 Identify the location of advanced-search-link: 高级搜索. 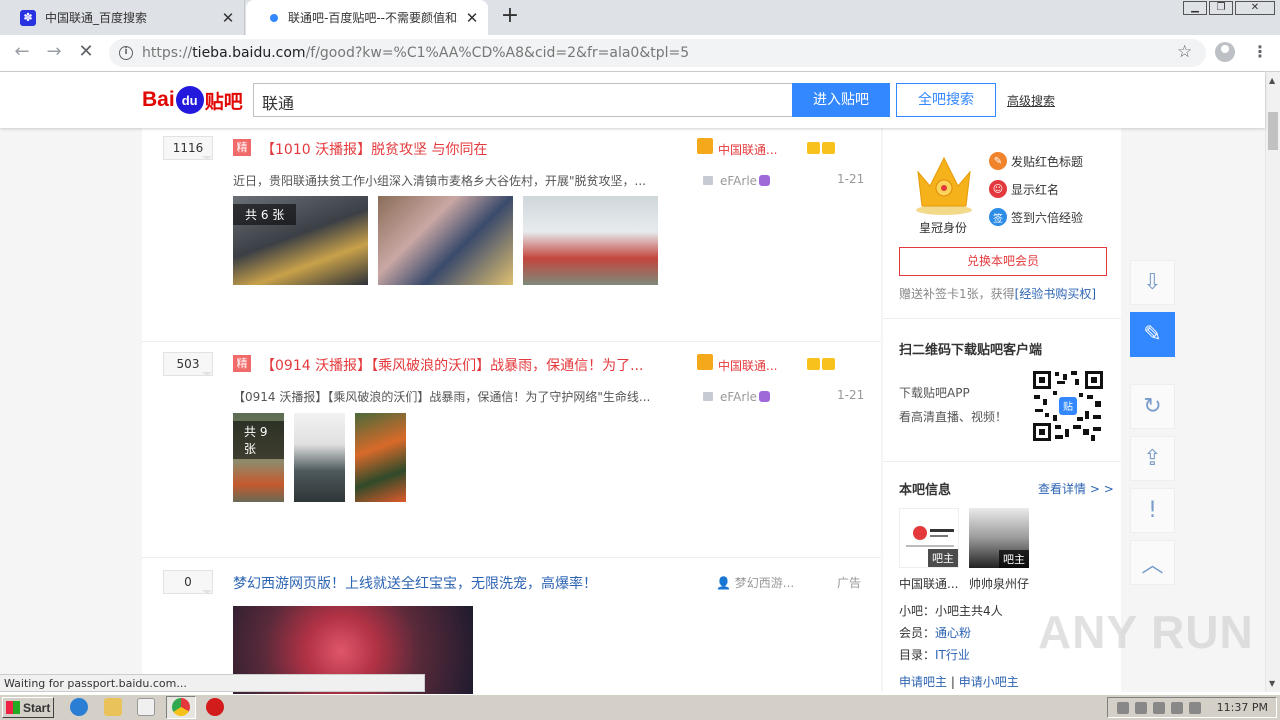
(1031, 100).